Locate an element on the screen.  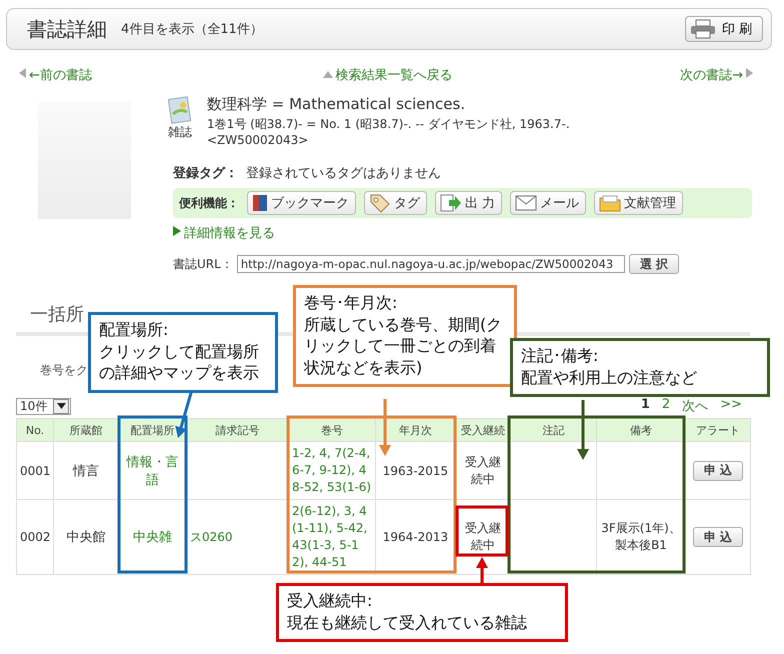
callout-text: 注記･備考: 配置や利用上の注意など is located at coordinates (609, 366).